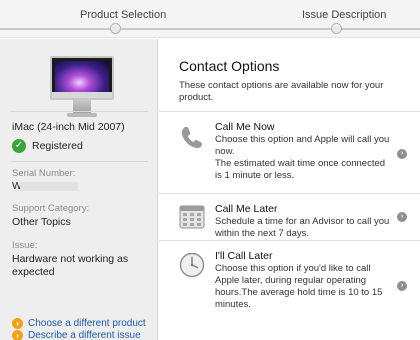 This screenshot has width=420, height=340. What do you see at coordinates (87, 323) in the screenshot?
I see `choose-different-product-label: Choose a different product` at bounding box center [87, 323].